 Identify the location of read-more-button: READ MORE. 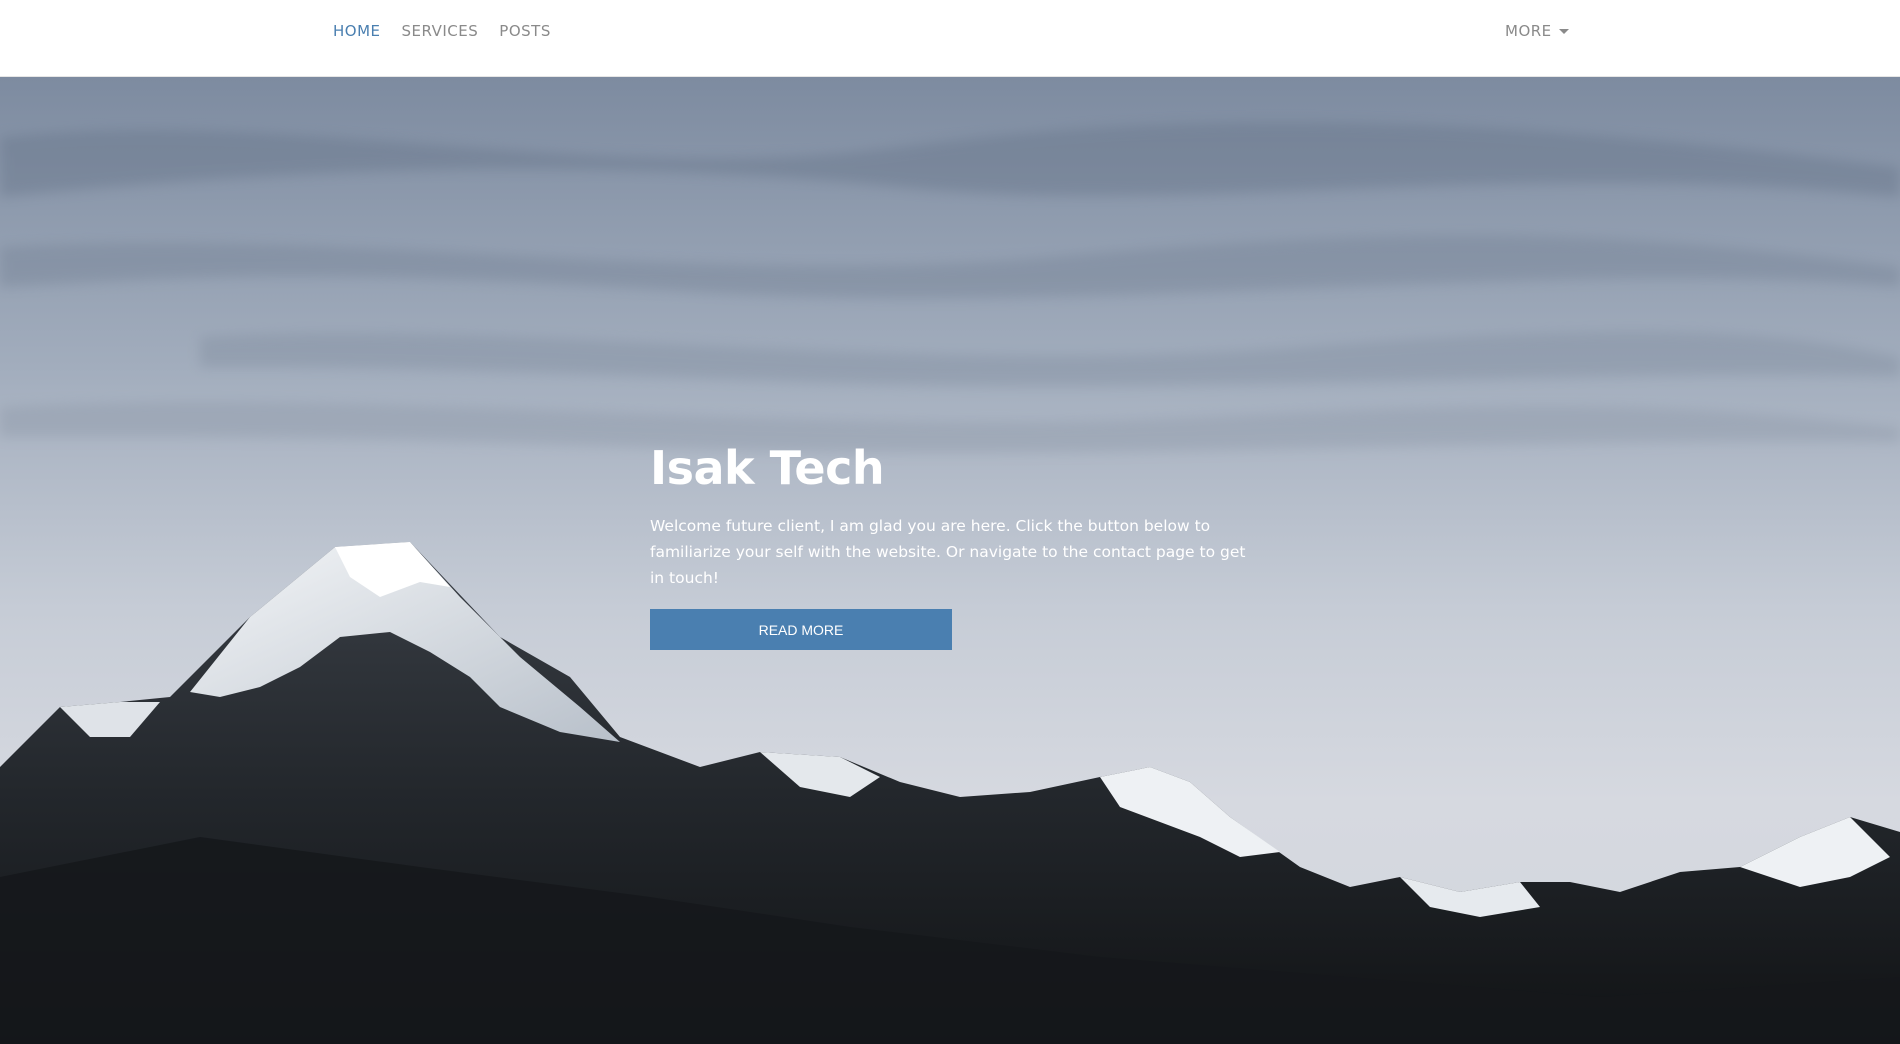
(801, 629).